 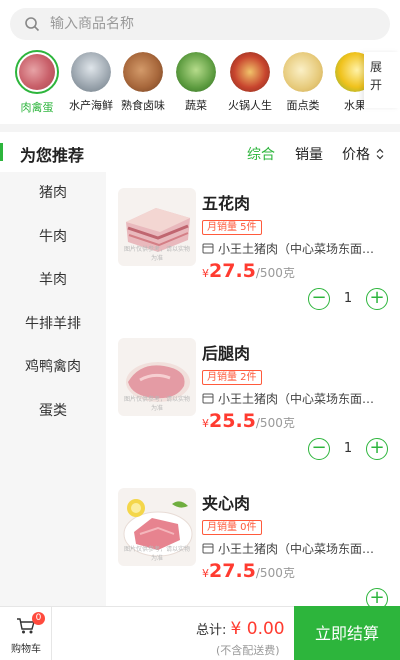 I want to click on subcategory-poultry: 鸡鸭禽肉, so click(x=53, y=368).